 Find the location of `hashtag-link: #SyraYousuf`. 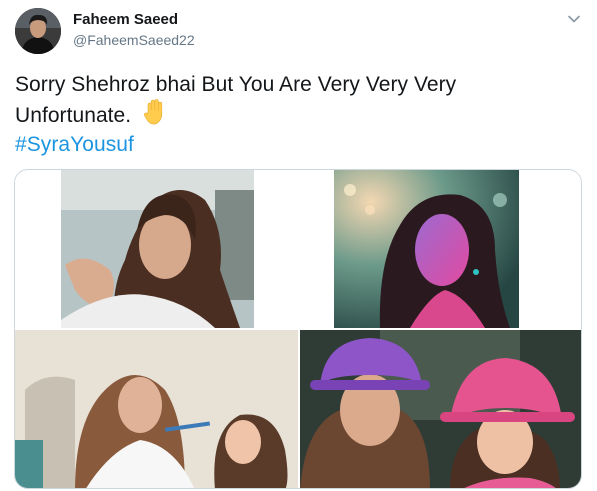

hashtag-link: #SyraYousuf is located at coordinates (74, 144).